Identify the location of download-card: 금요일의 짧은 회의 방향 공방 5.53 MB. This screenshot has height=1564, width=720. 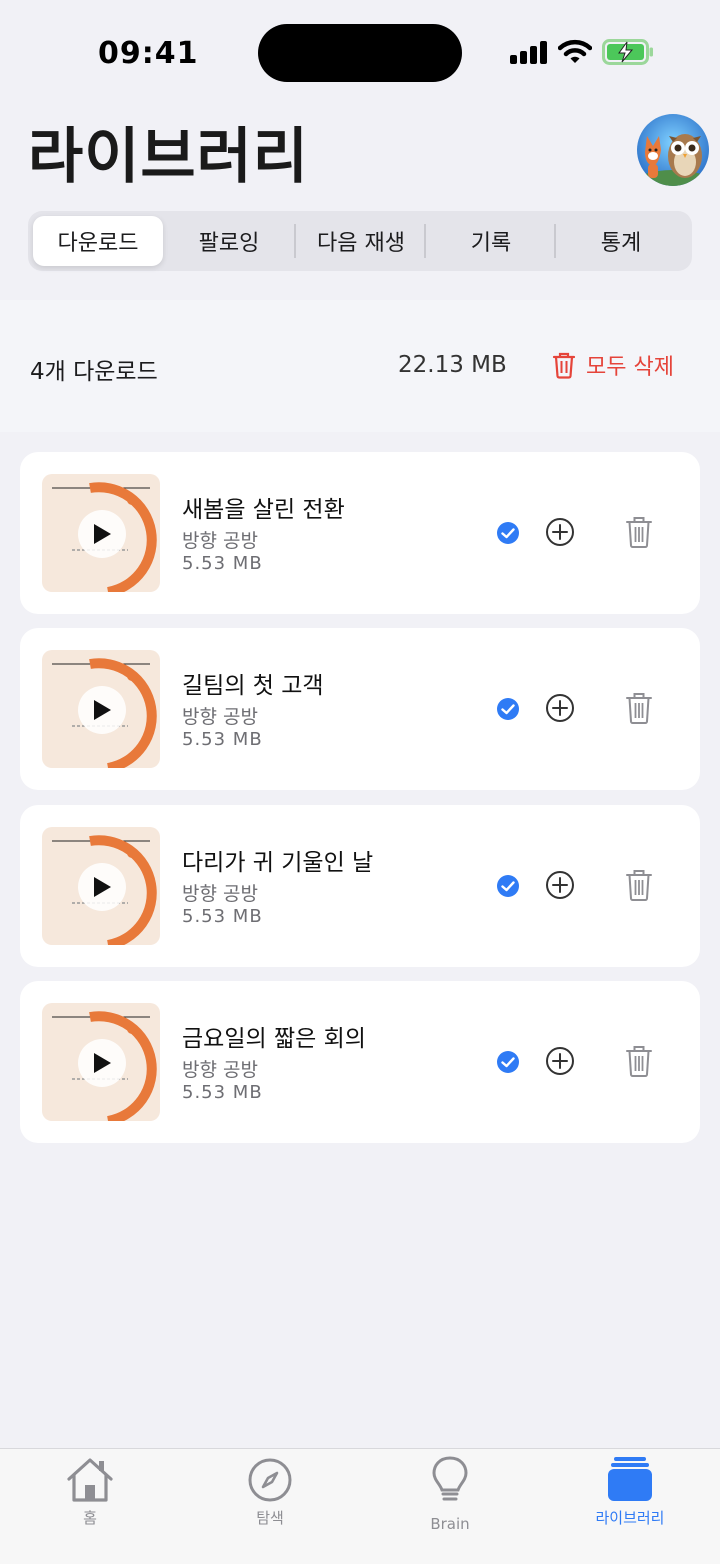
(360, 1062).